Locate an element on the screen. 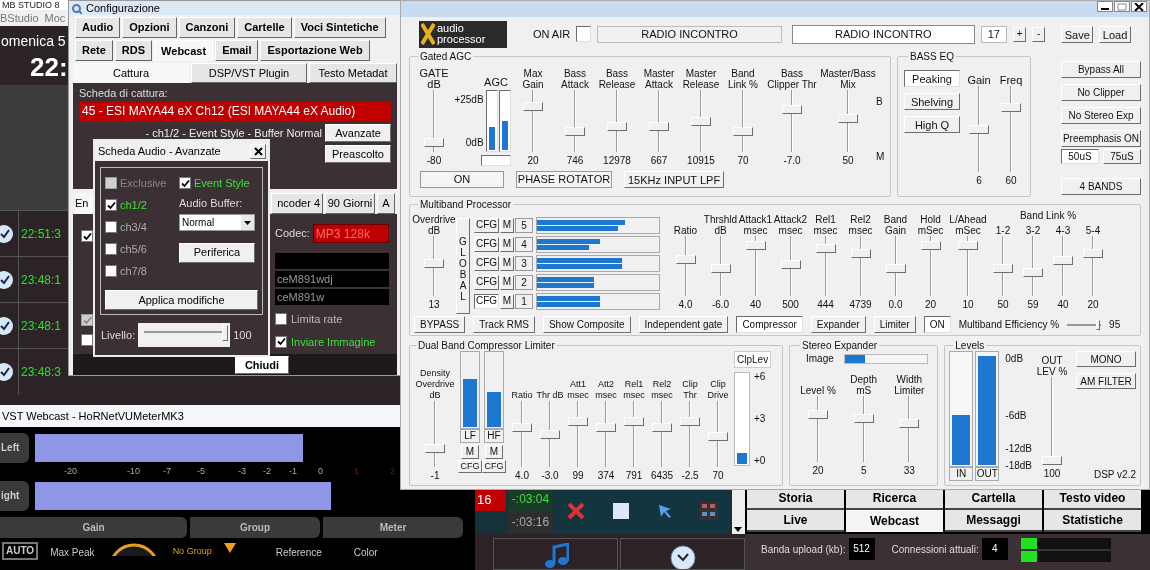 The image size is (1150, 570). tab: DSP/VST Plugin is located at coordinates (249, 73).